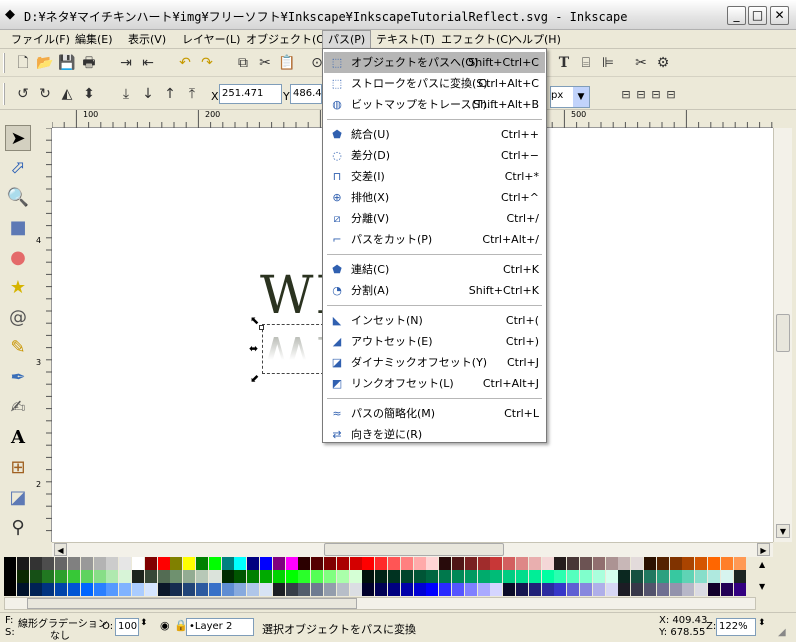  What do you see at coordinates (45, 63) in the screenshot?
I see `open-icon: 📂` at bounding box center [45, 63].